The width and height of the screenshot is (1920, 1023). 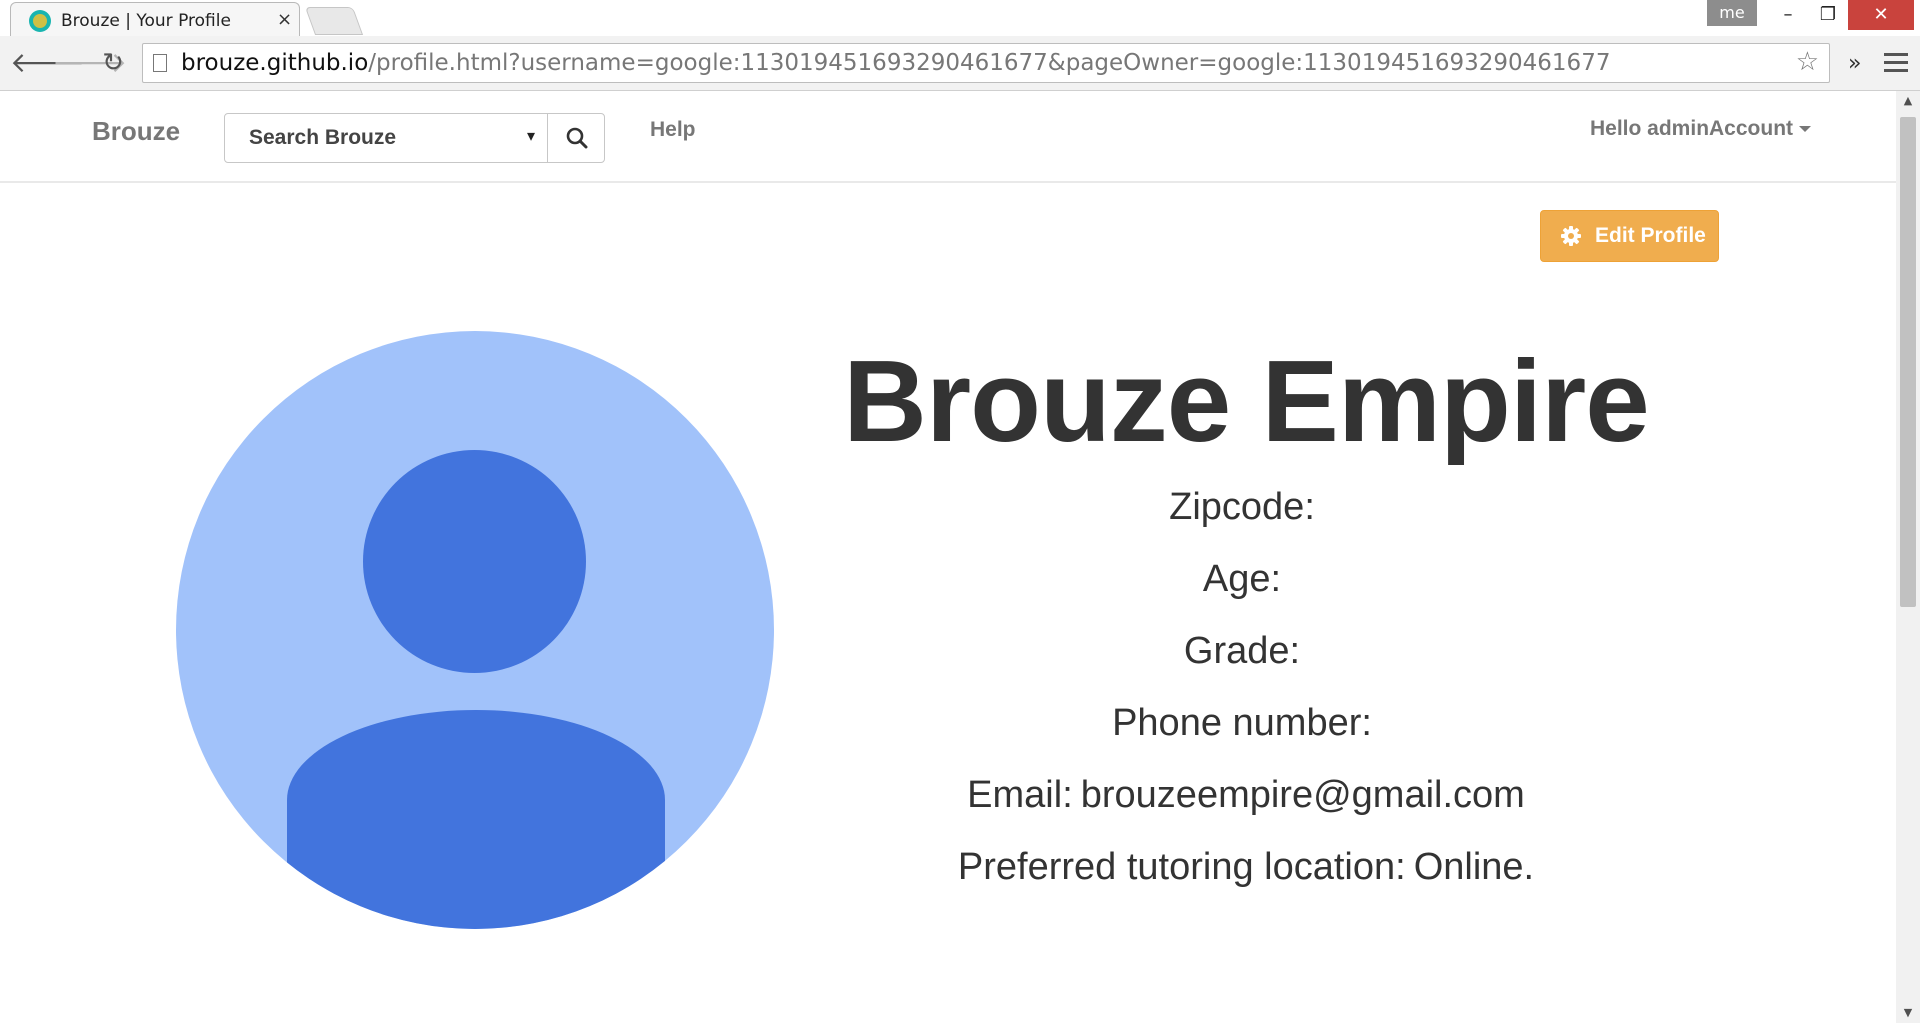 I want to click on browser-titlebar: Brouze | Your Profile × me – ❐ ✕, so click(x=960, y=18).